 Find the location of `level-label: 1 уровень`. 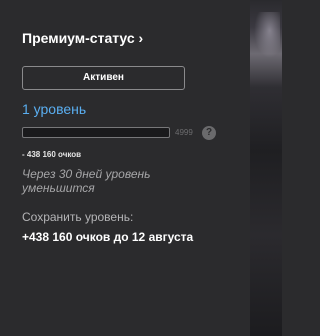

level-label: 1 уровень is located at coordinates (54, 109).